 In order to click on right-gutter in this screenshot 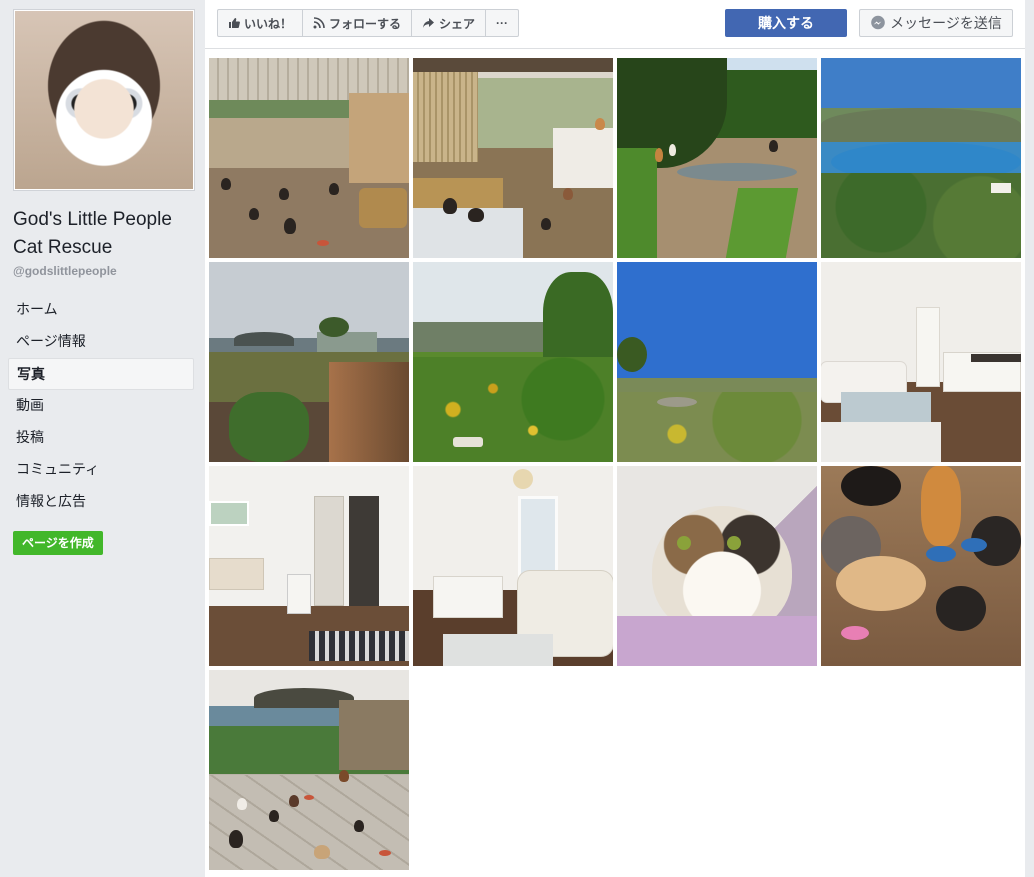, I will do `click(1029, 438)`.